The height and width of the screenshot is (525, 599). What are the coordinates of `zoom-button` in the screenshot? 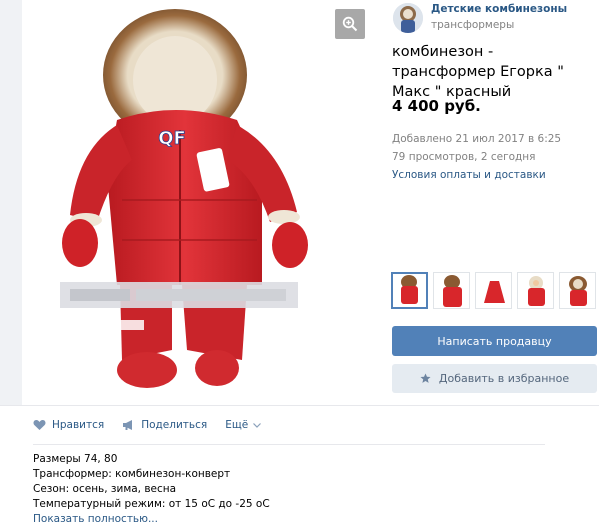 It's located at (350, 24).